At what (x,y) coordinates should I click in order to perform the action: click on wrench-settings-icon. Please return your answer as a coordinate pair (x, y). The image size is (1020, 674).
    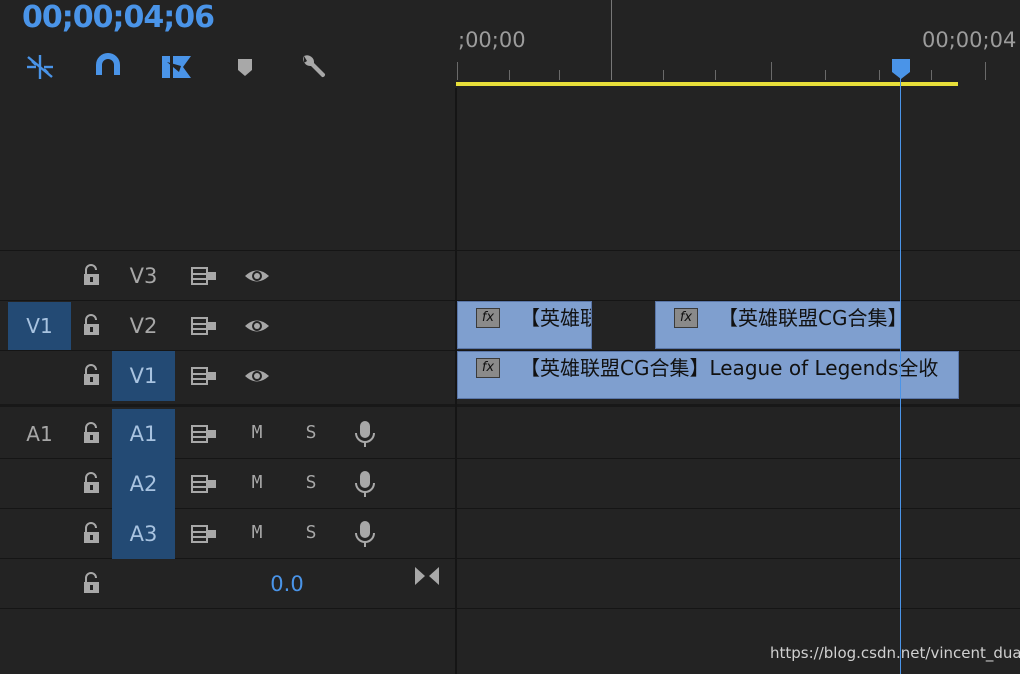
    Looking at the image, I should click on (314, 66).